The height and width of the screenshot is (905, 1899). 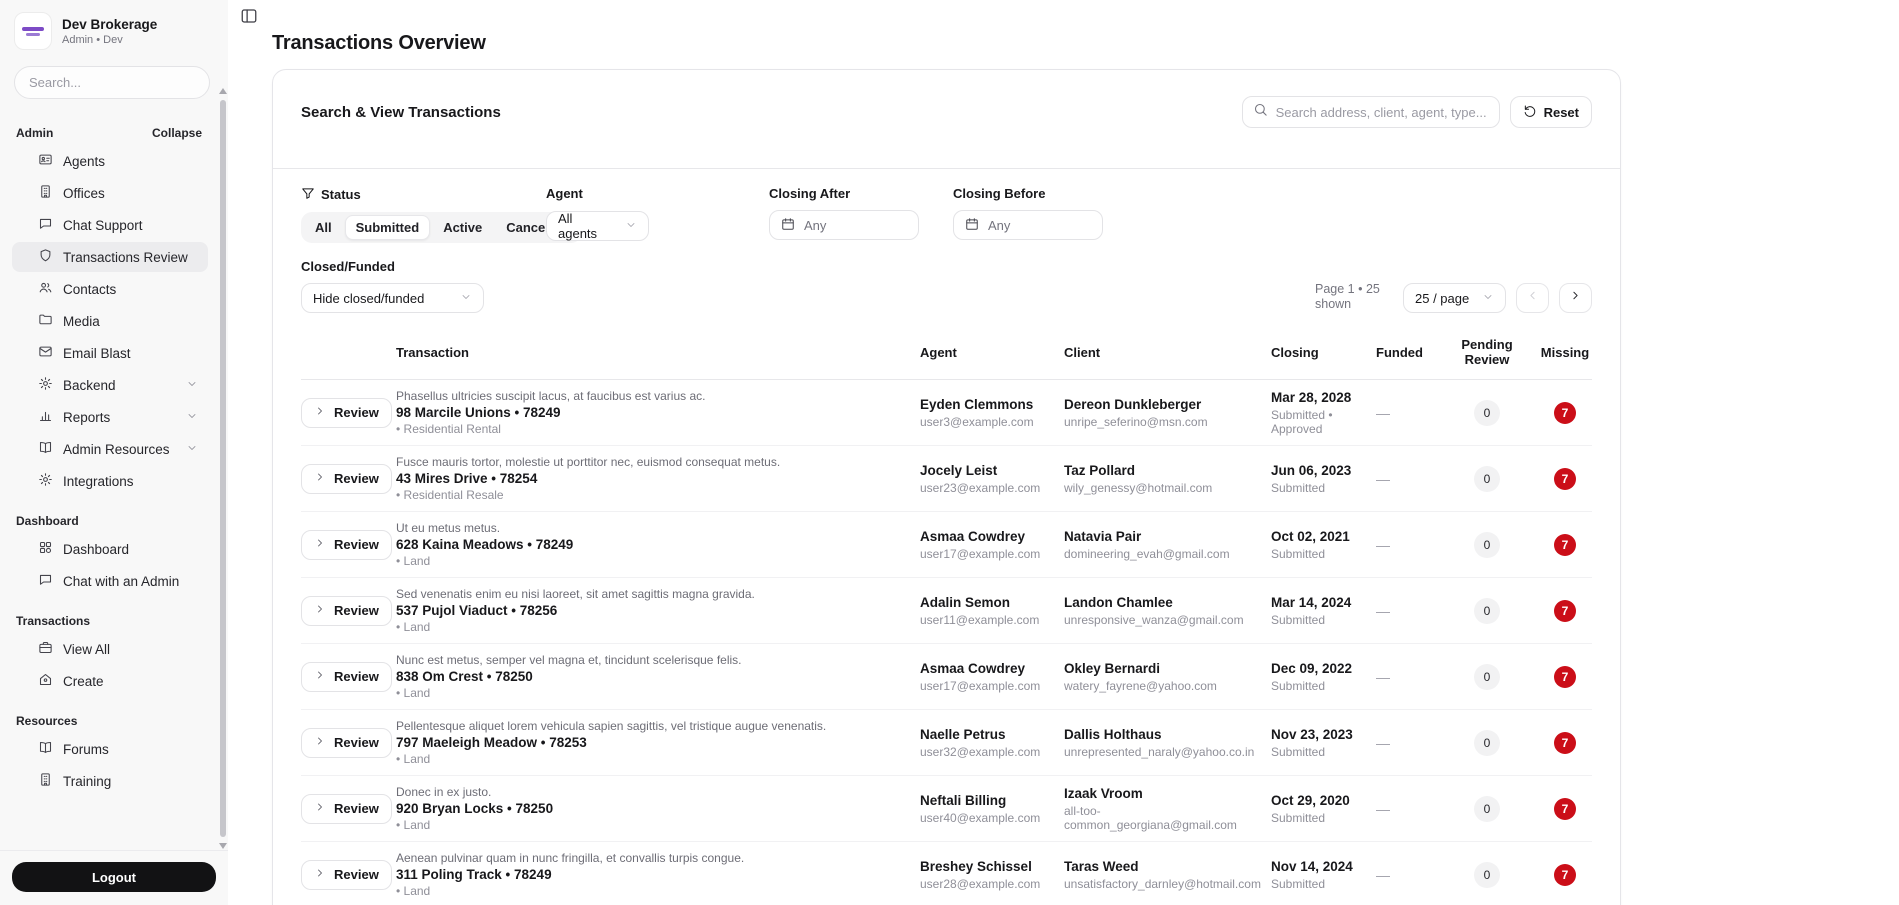 I want to click on transaction-address: 628 Kaina Meadows • 78249, so click(x=485, y=544).